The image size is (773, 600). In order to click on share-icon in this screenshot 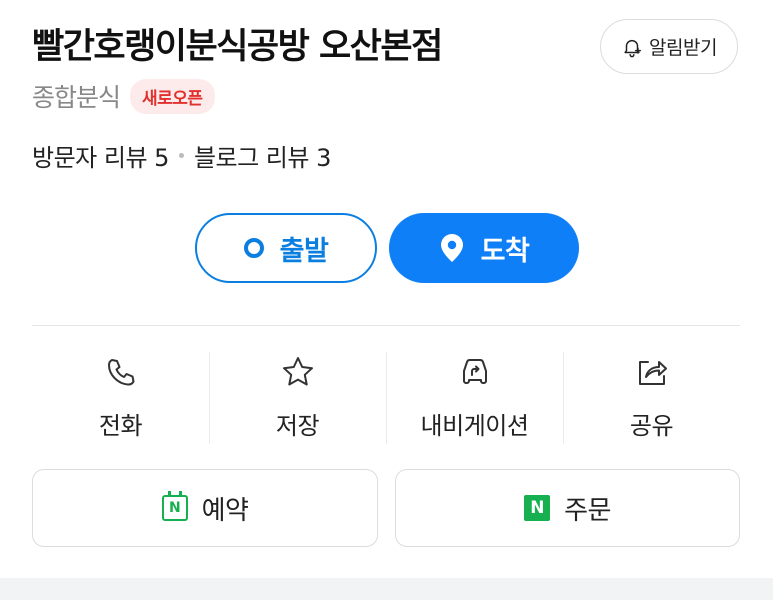, I will do `click(652, 373)`.